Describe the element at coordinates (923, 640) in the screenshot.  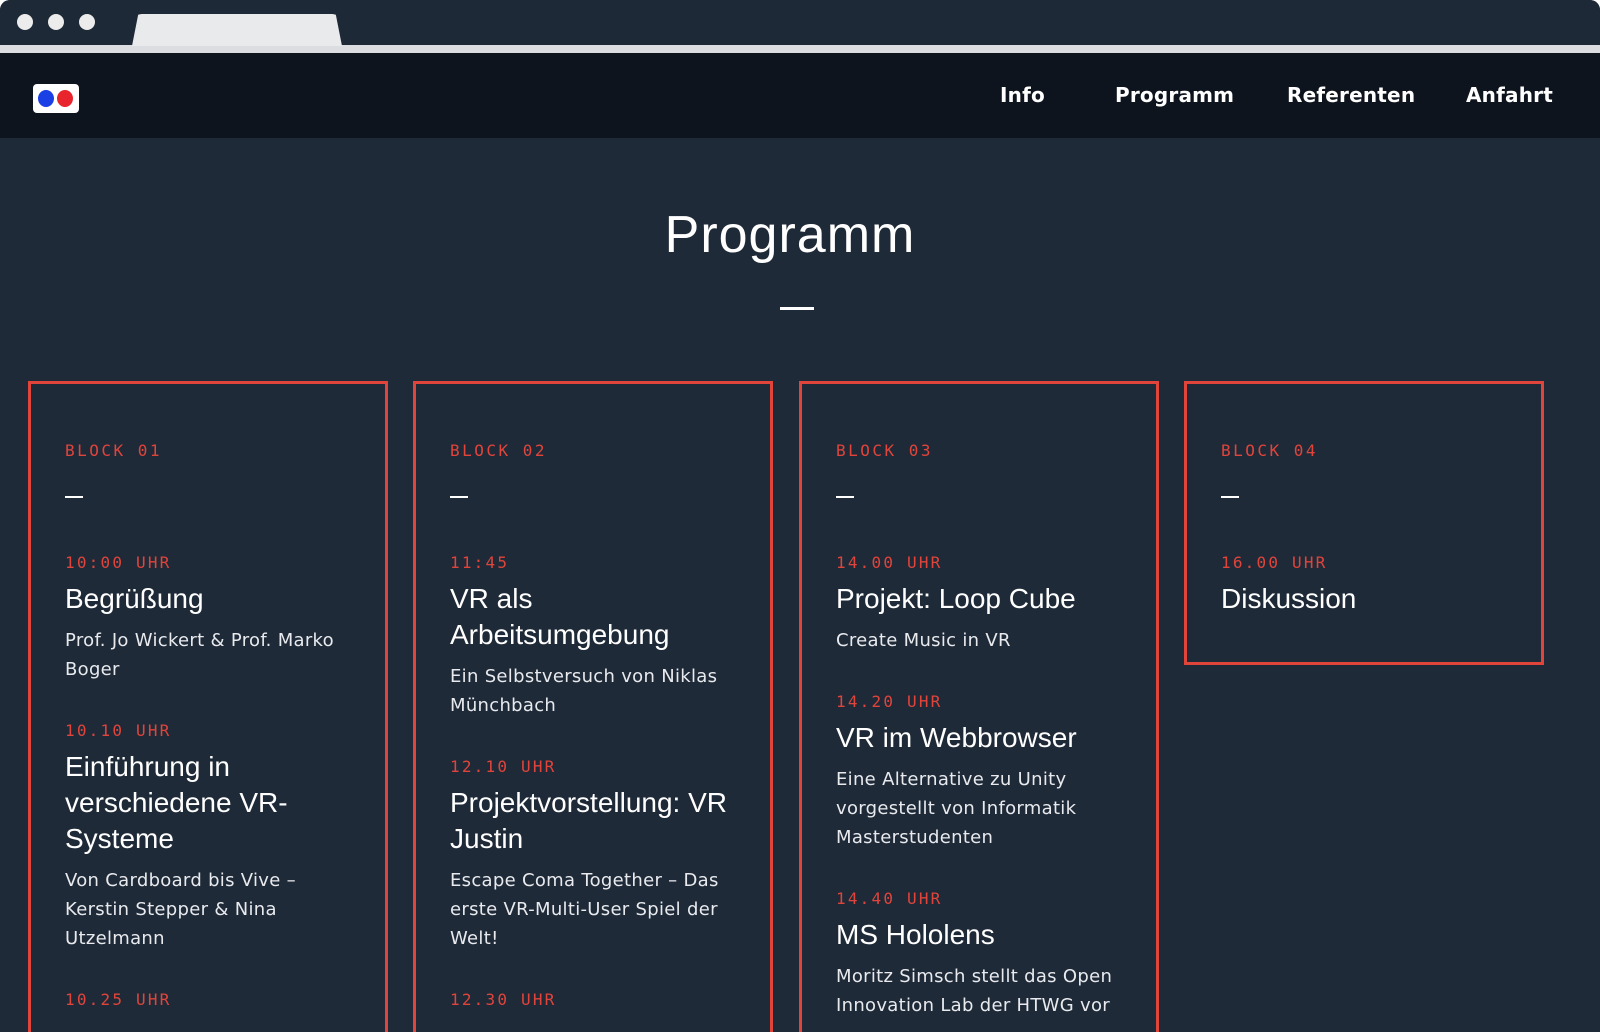
I see `item-subtitle: Create Music in VR` at that location.